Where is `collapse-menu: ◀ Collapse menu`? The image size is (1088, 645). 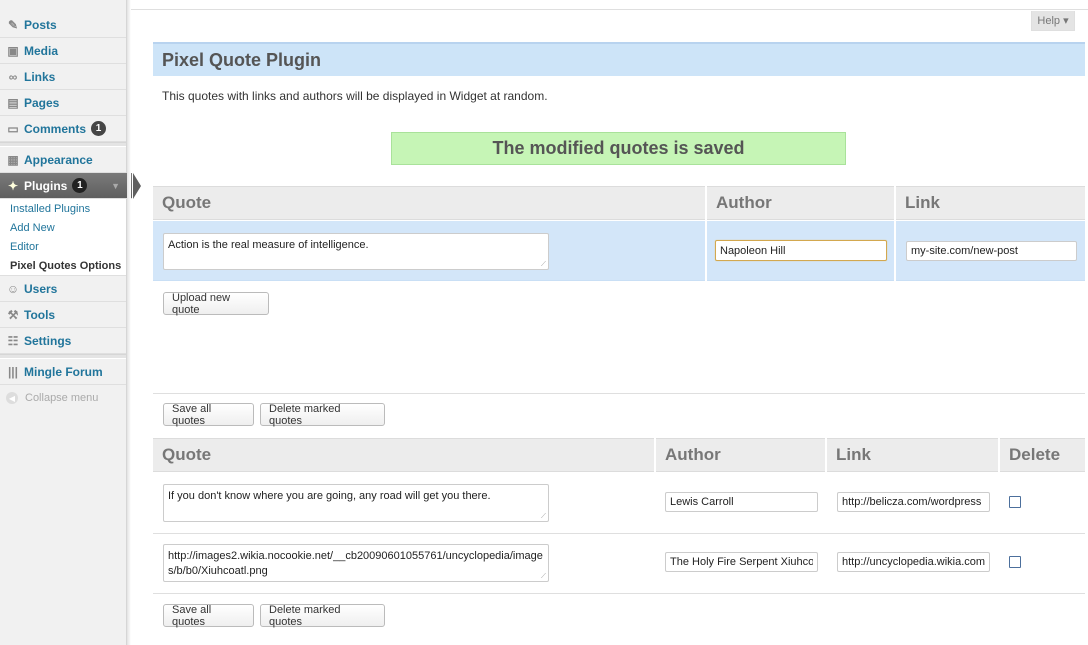
collapse-menu: ◀ Collapse menu is located at coordinates (52, 398).